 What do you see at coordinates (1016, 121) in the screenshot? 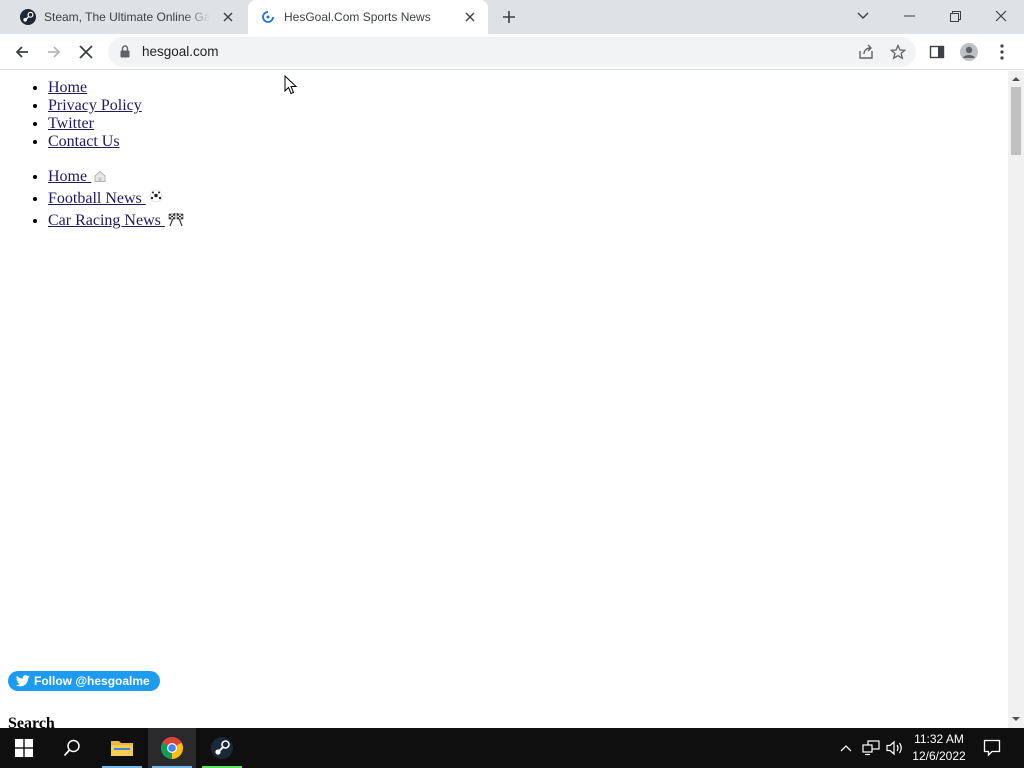
I see `scrollbar-thumb` at bounding box center [1016, 121].